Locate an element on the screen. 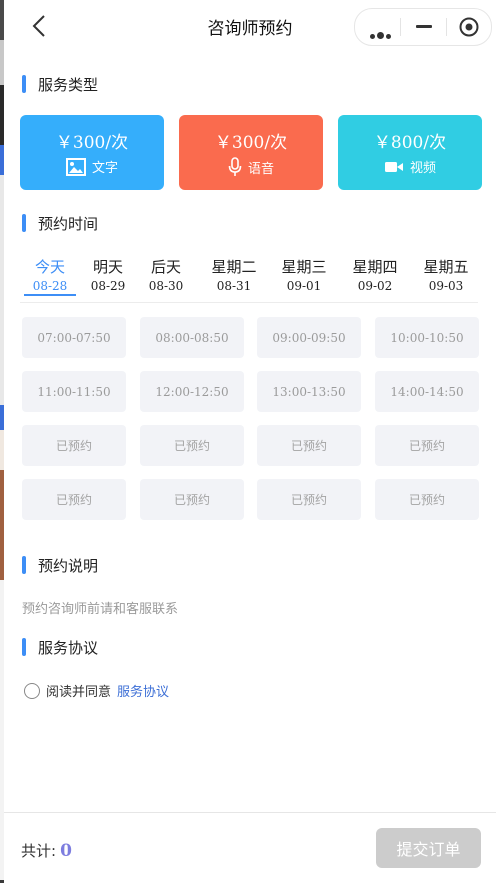 This screenshot has height=884, width=496. nav-bar: 咨询师预约 is located at coordinates (250, 26).